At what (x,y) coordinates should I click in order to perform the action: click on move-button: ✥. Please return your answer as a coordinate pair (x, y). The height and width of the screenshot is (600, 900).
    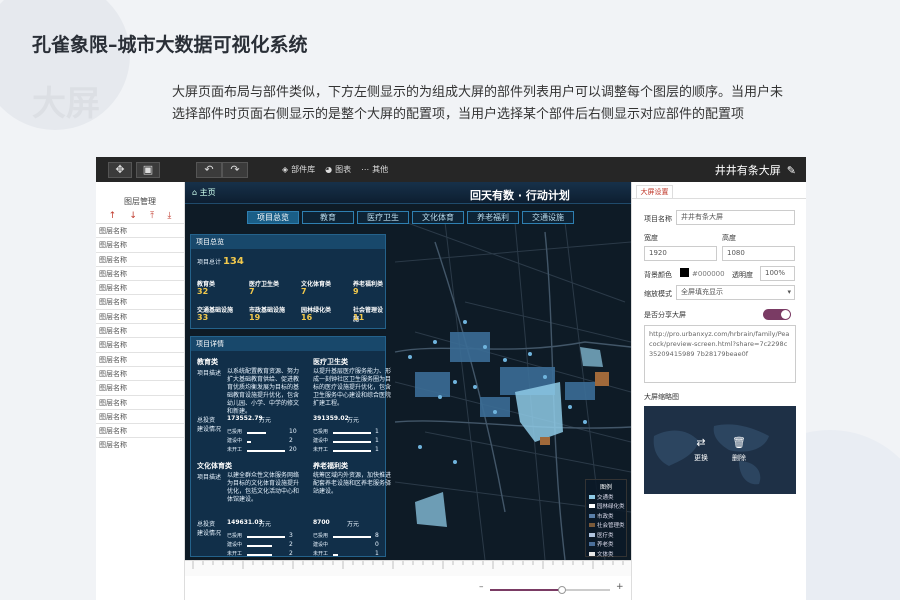
    Looking at the image, I should click on (120, 169).